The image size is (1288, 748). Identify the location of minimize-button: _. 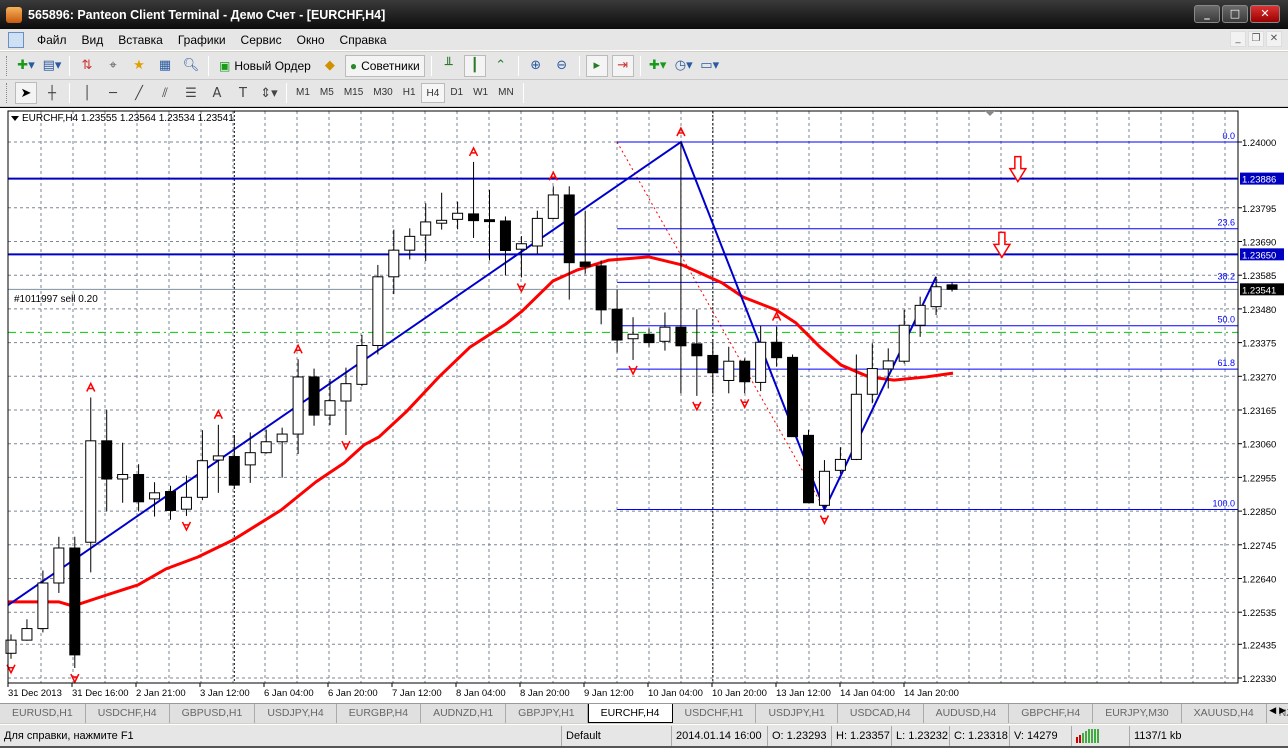
(1207, 14).